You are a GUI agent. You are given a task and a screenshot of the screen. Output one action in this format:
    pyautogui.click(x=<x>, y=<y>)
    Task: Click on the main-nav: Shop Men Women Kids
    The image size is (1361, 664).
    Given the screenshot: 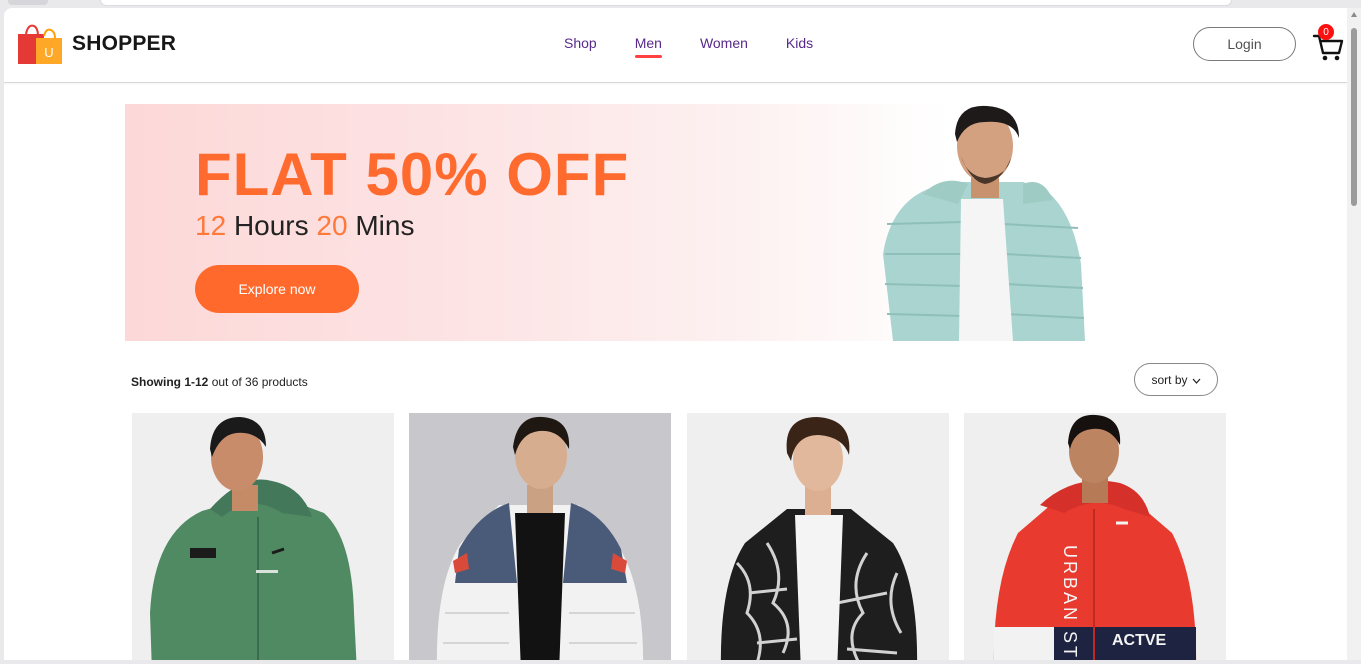 What is the action you would take?
    pyautogui.click(x=707, y=46)
    